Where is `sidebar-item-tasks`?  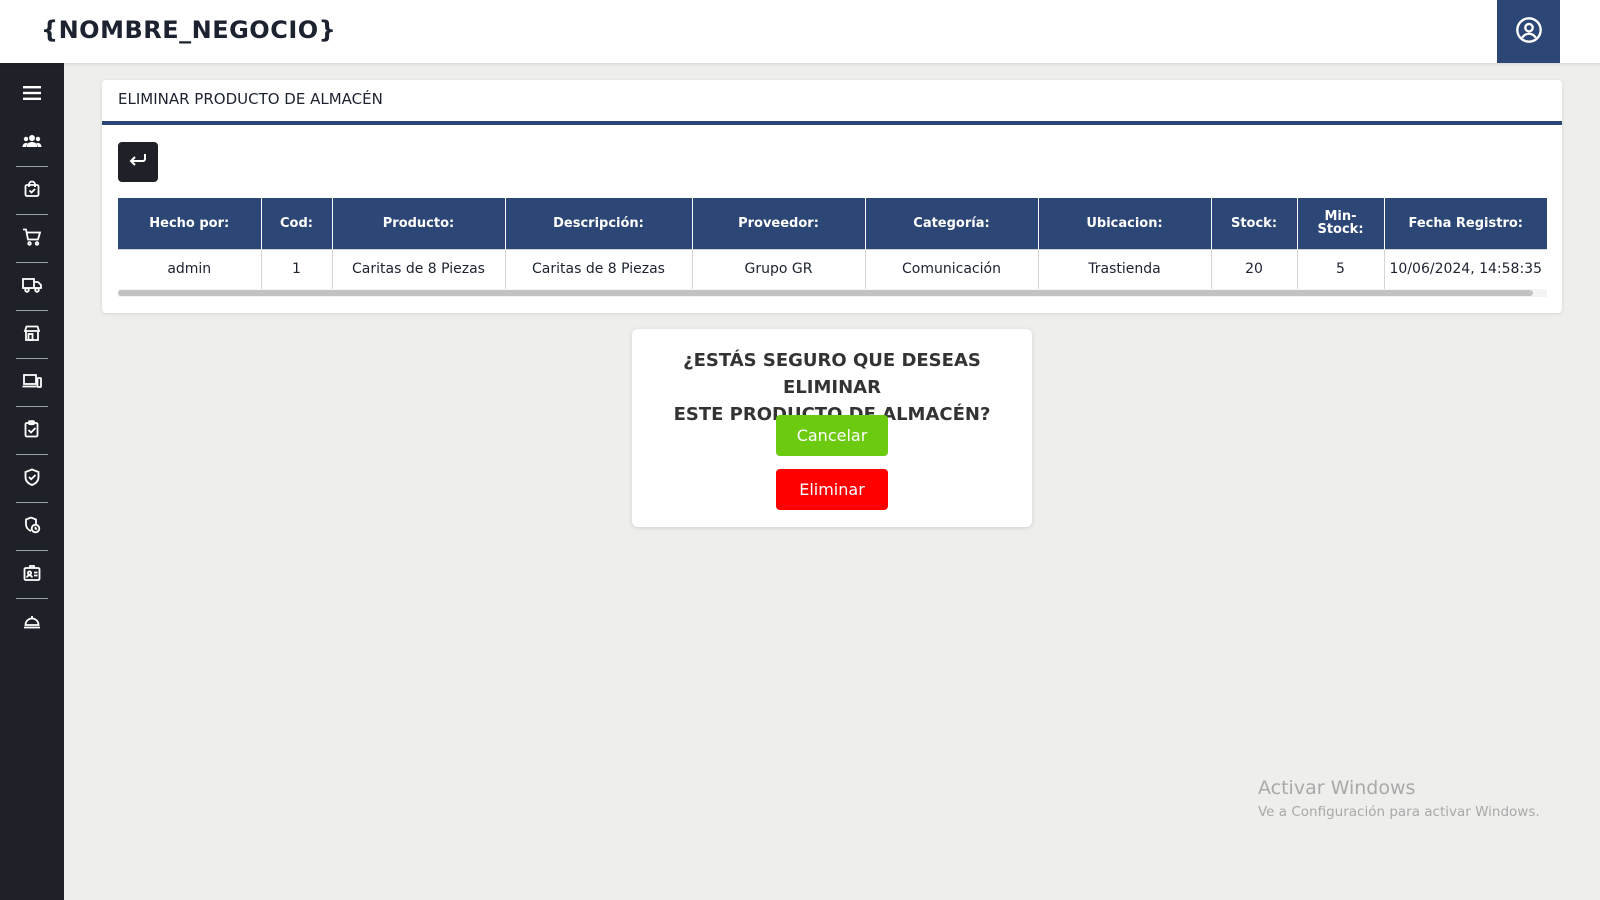 sidebar-item-tasks is located at coordinates (32, 431).